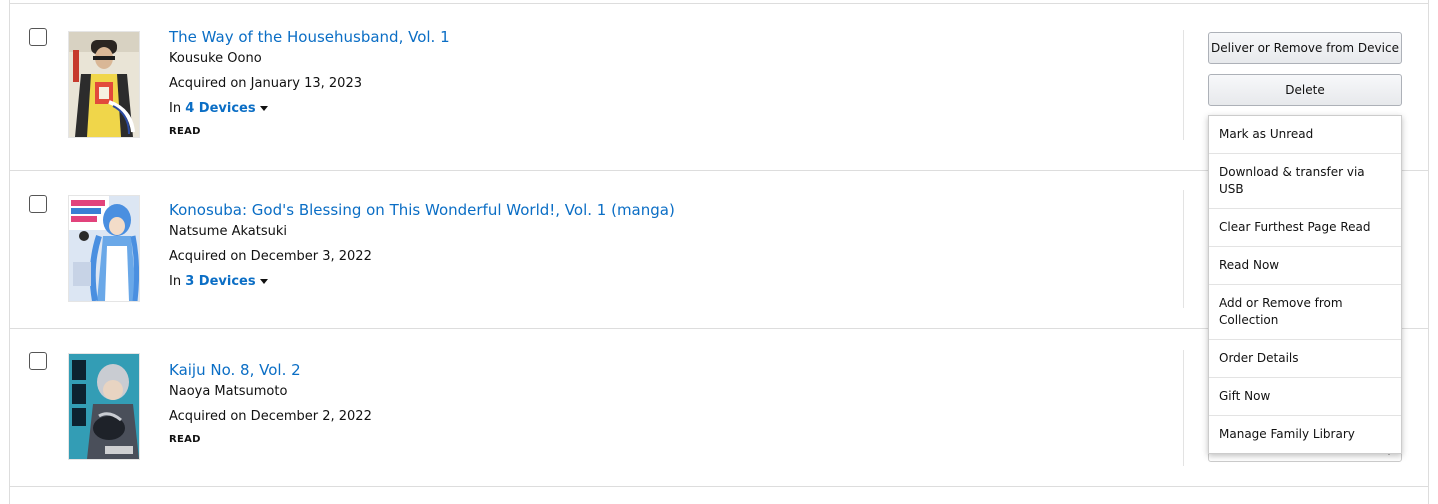 The height and width of the screenshot is (504, 1438). I want to click on menu-item-clear-furthest-page: Clear Furthest Page Read, so click(1305, 228).